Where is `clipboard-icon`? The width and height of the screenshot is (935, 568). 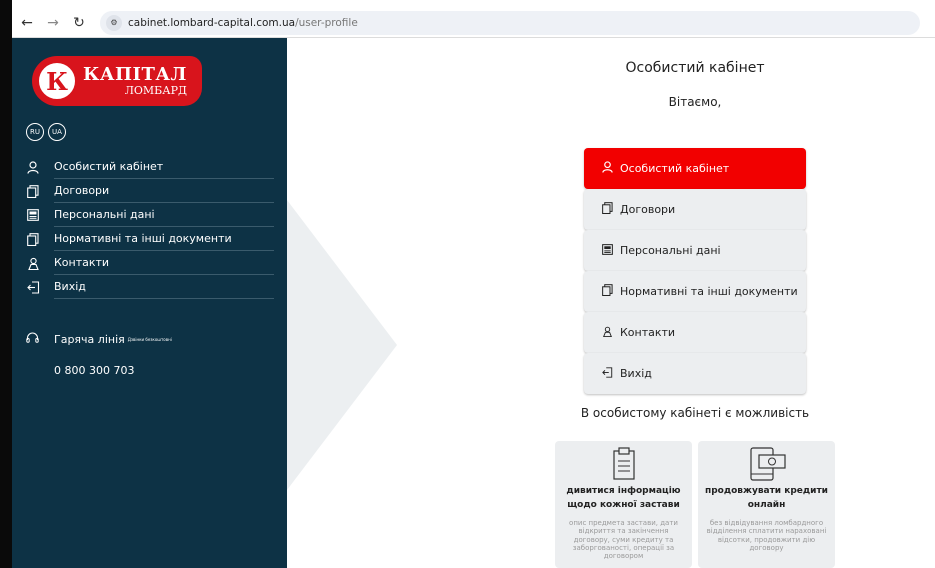
clipboard-icon is located at coordinates (623, 464).